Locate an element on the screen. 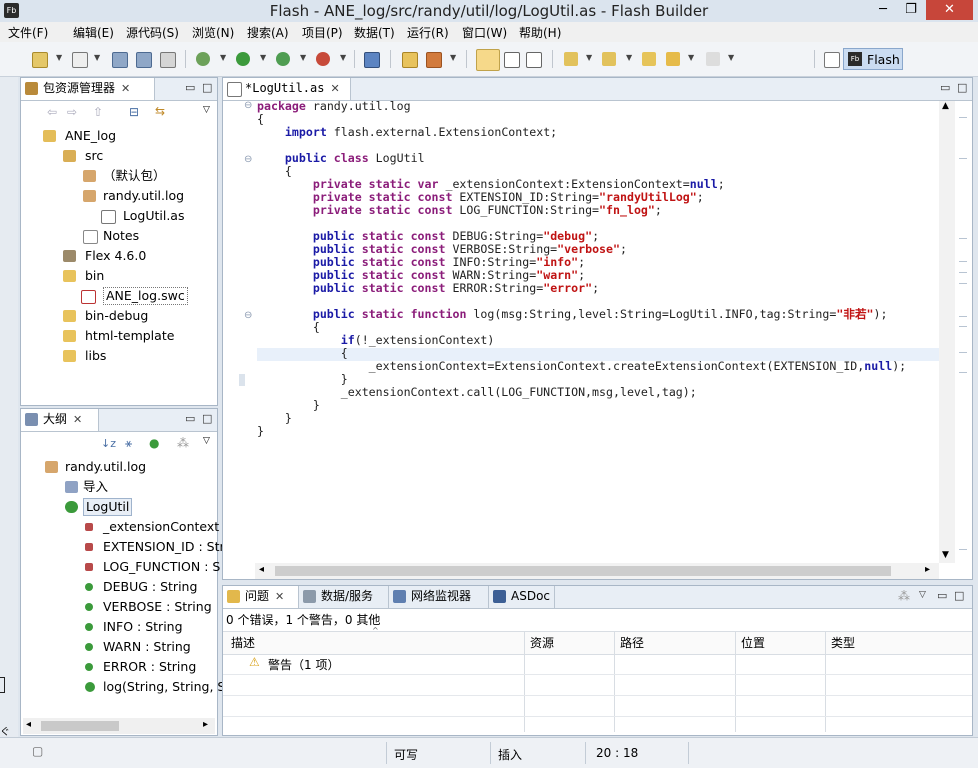 The height and width of the screenshot is (768, 978). new-file-icon is located at coordinates (80, 60).